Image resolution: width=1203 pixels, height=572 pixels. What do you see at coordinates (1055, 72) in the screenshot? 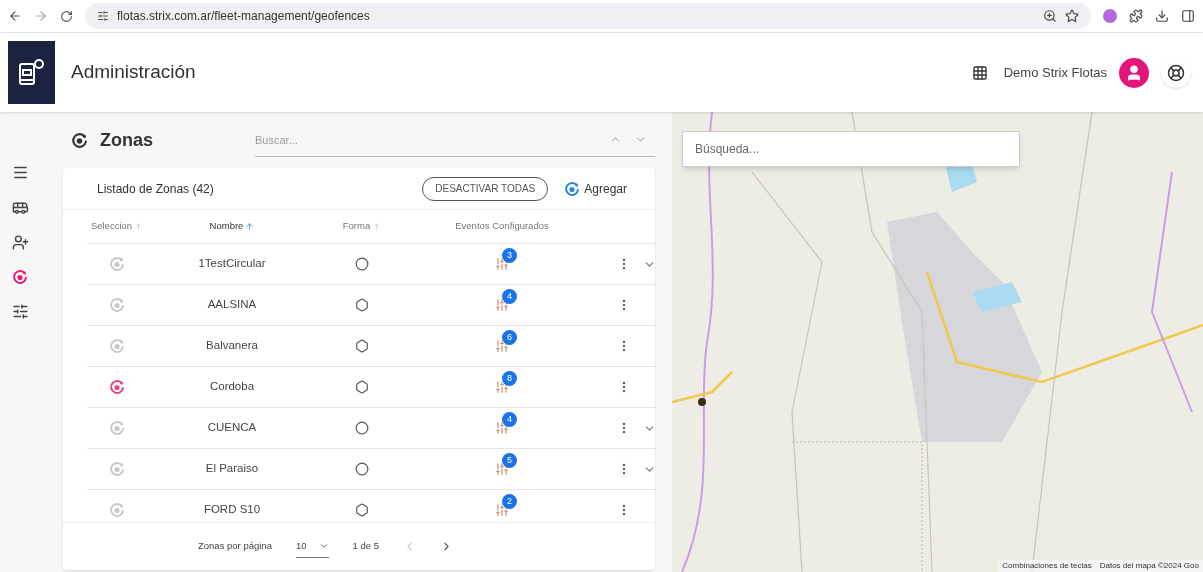
I see `user-name: Demo Strix Flotas` at bounding box center [1055, 72].